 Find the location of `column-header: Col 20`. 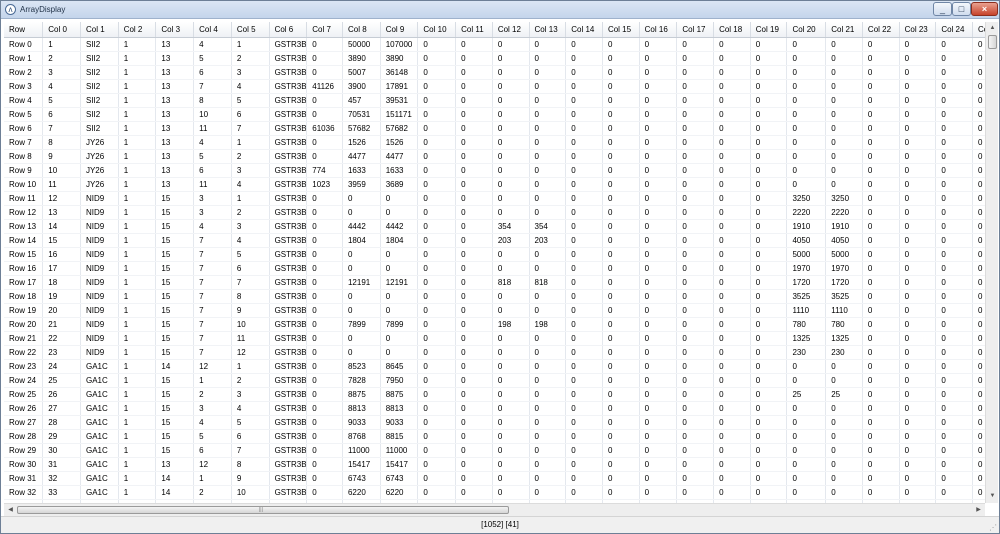

column-header: Col 20 is located at coordinates (806, 30).